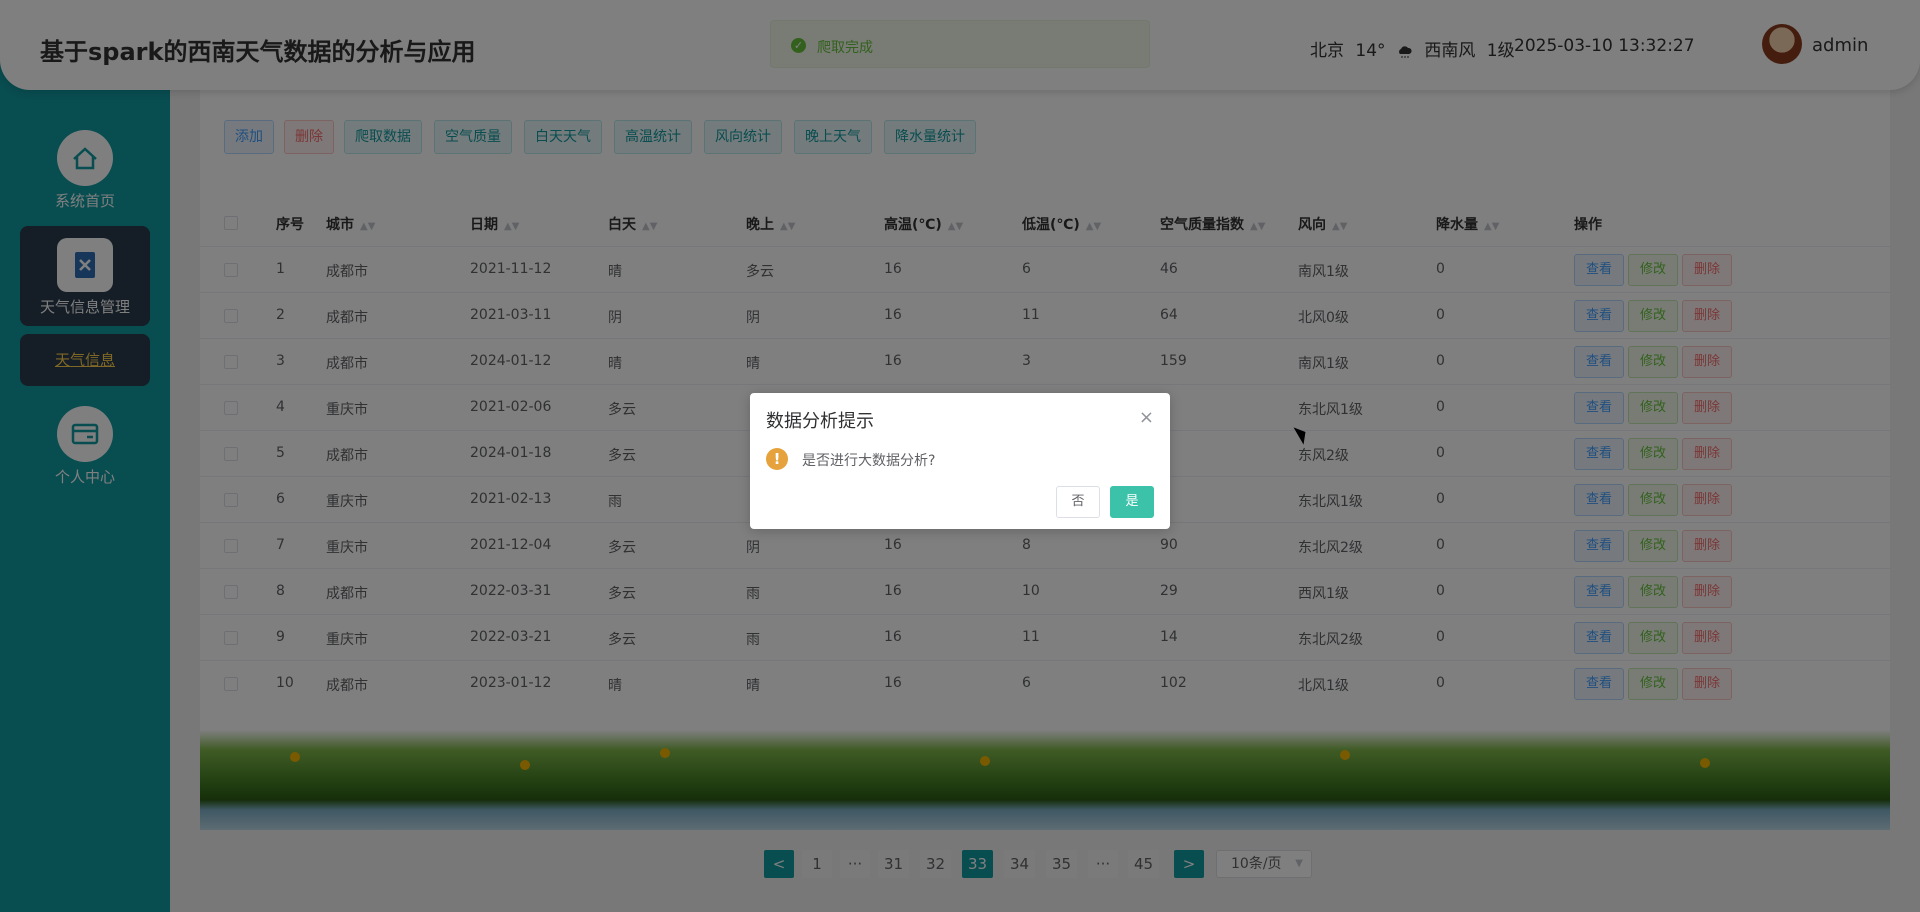 The image size is (1920, 912). What do you see at coordinates (1132, 502) in the screenshot?
I see `confirm-button: 是` at bounding box center [1132, 502].